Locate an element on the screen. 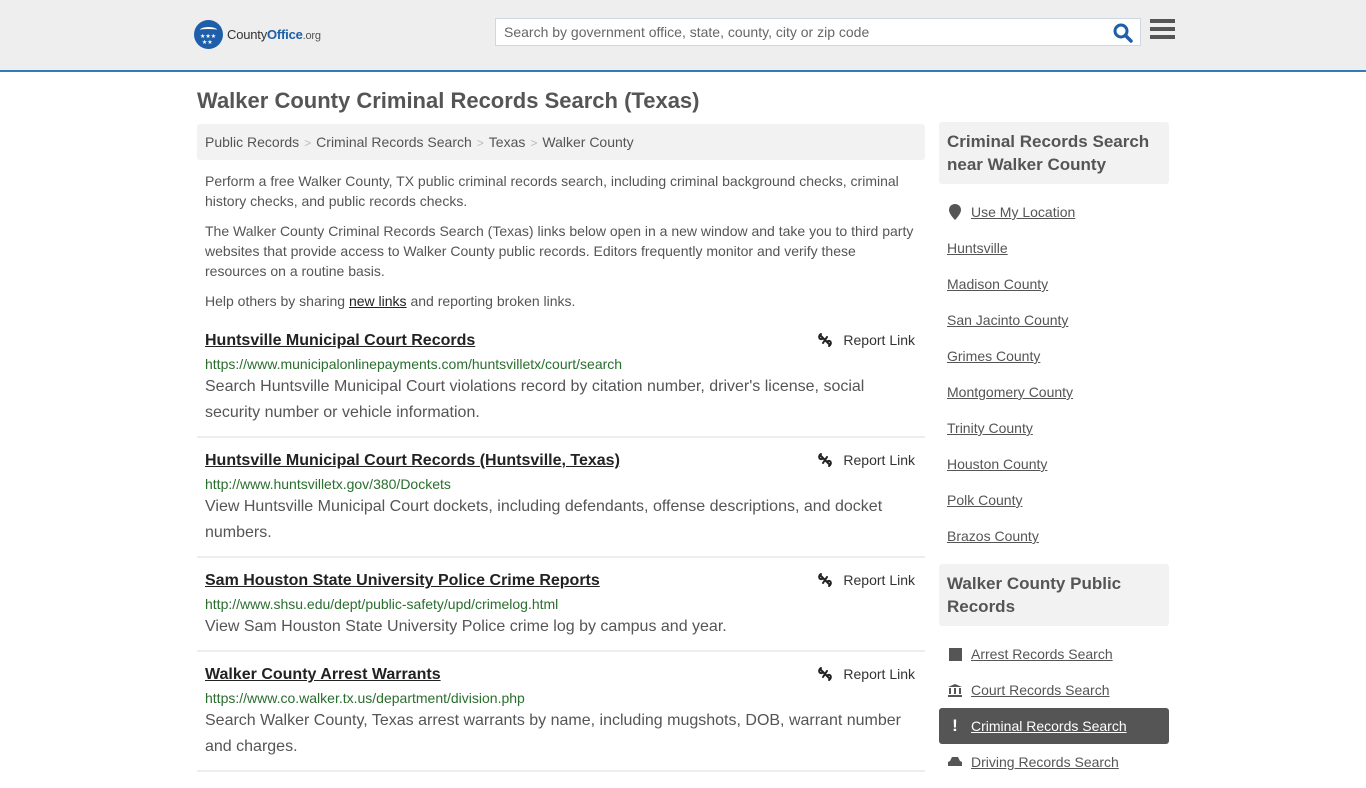 Image resolution: width=1366 pixels, height=788 pixels. courthouse-icon is located at coordinates (955, 690).